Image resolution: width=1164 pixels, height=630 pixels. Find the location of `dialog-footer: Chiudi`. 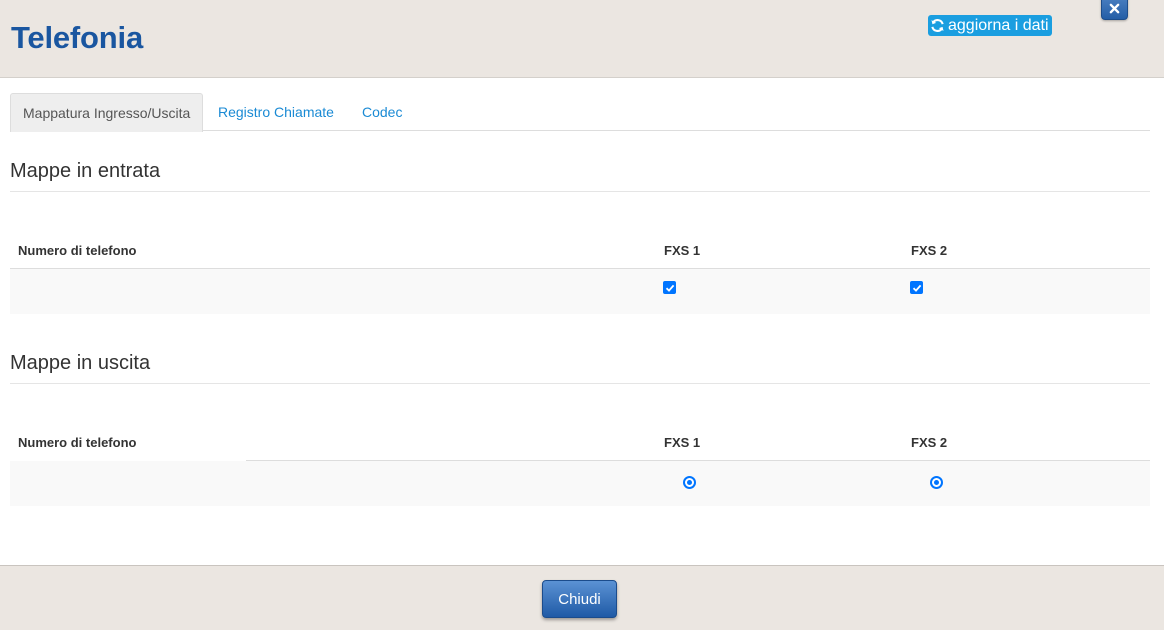

dialog-footer: Chiudi is located at coordinates (582, 597).